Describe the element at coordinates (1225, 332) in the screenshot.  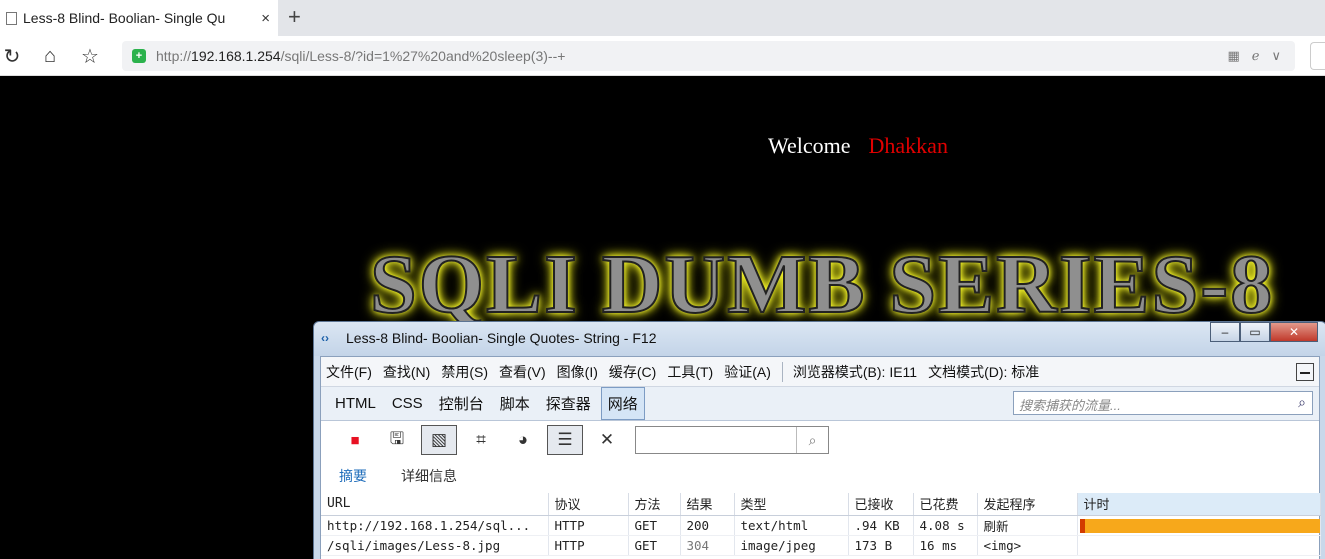
I see `minimize-icon: –` at that location.